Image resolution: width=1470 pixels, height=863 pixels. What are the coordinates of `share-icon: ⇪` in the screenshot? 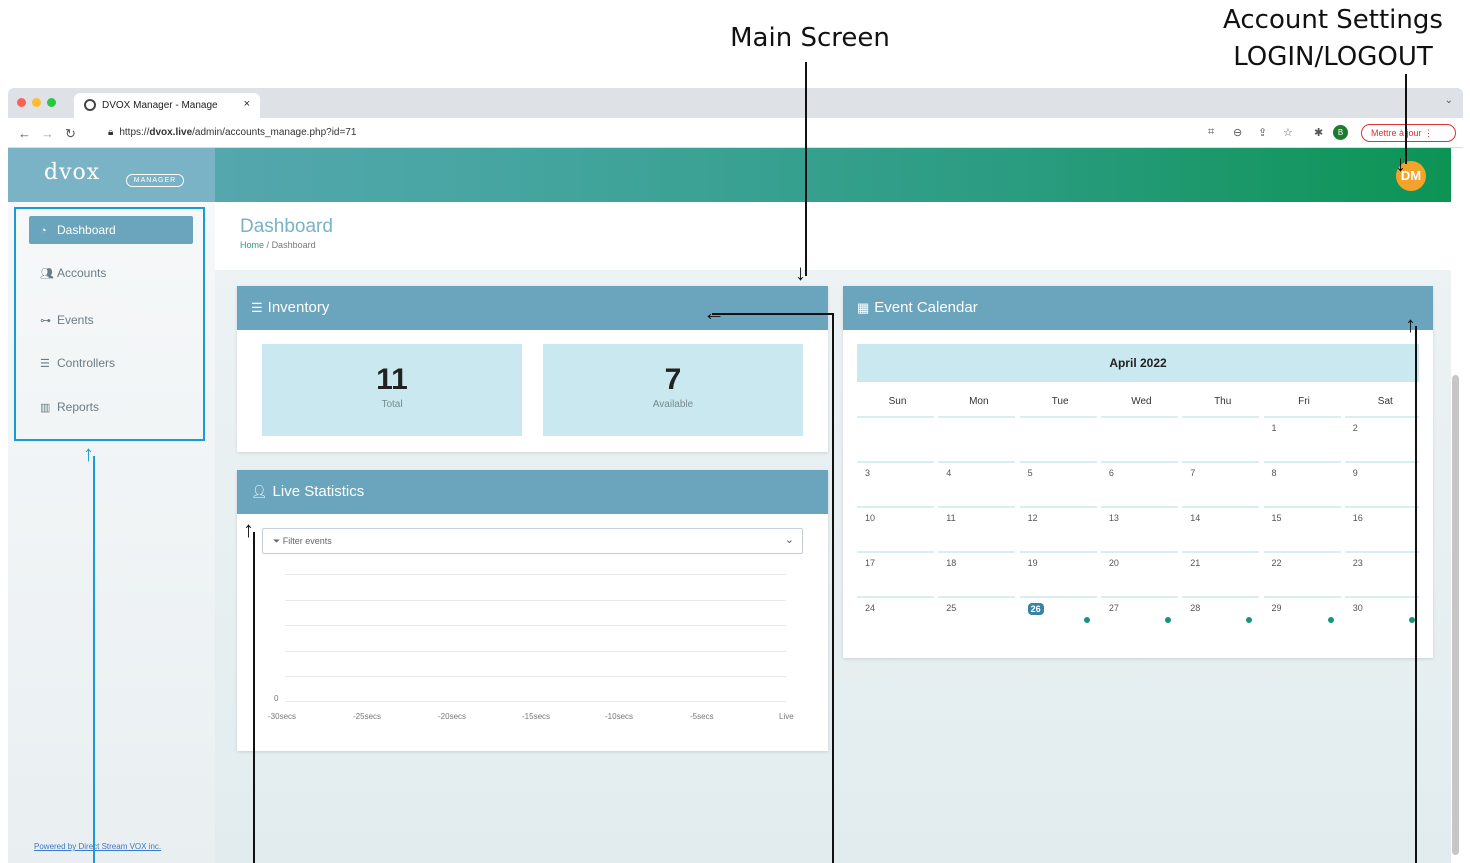 It's located at (1262, 132).